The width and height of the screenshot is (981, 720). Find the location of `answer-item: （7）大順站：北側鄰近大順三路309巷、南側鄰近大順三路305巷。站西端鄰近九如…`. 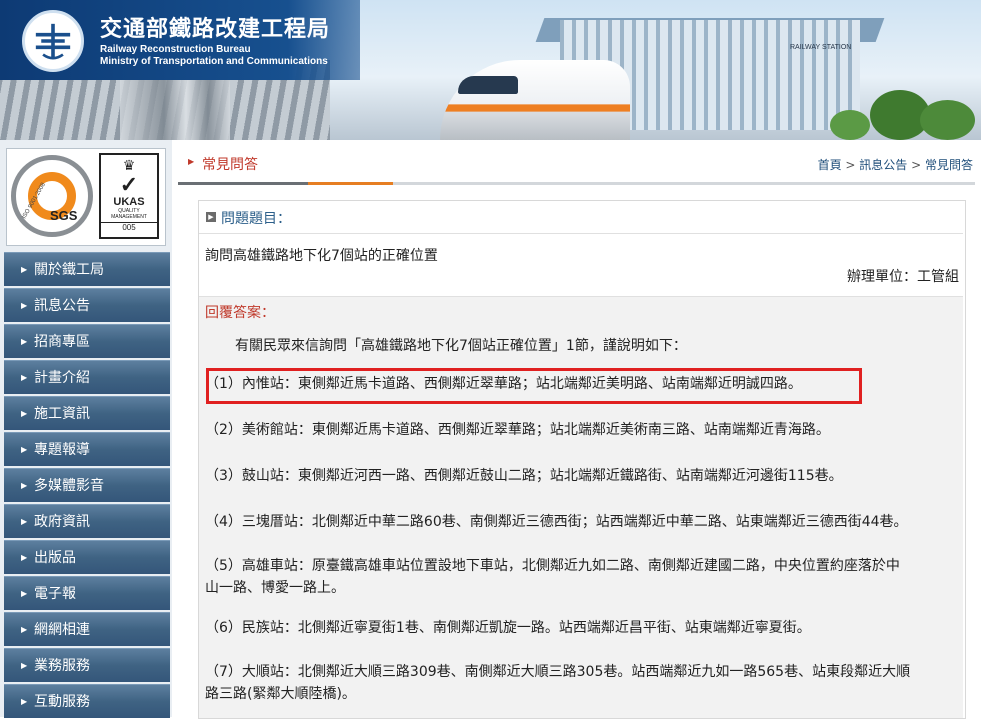

answer-item: （7）大順站：北側鄰近大順三路309巷、南側鄰近大順三路305巷。站西端鄰近九如… is located at coordinates (558, 672).